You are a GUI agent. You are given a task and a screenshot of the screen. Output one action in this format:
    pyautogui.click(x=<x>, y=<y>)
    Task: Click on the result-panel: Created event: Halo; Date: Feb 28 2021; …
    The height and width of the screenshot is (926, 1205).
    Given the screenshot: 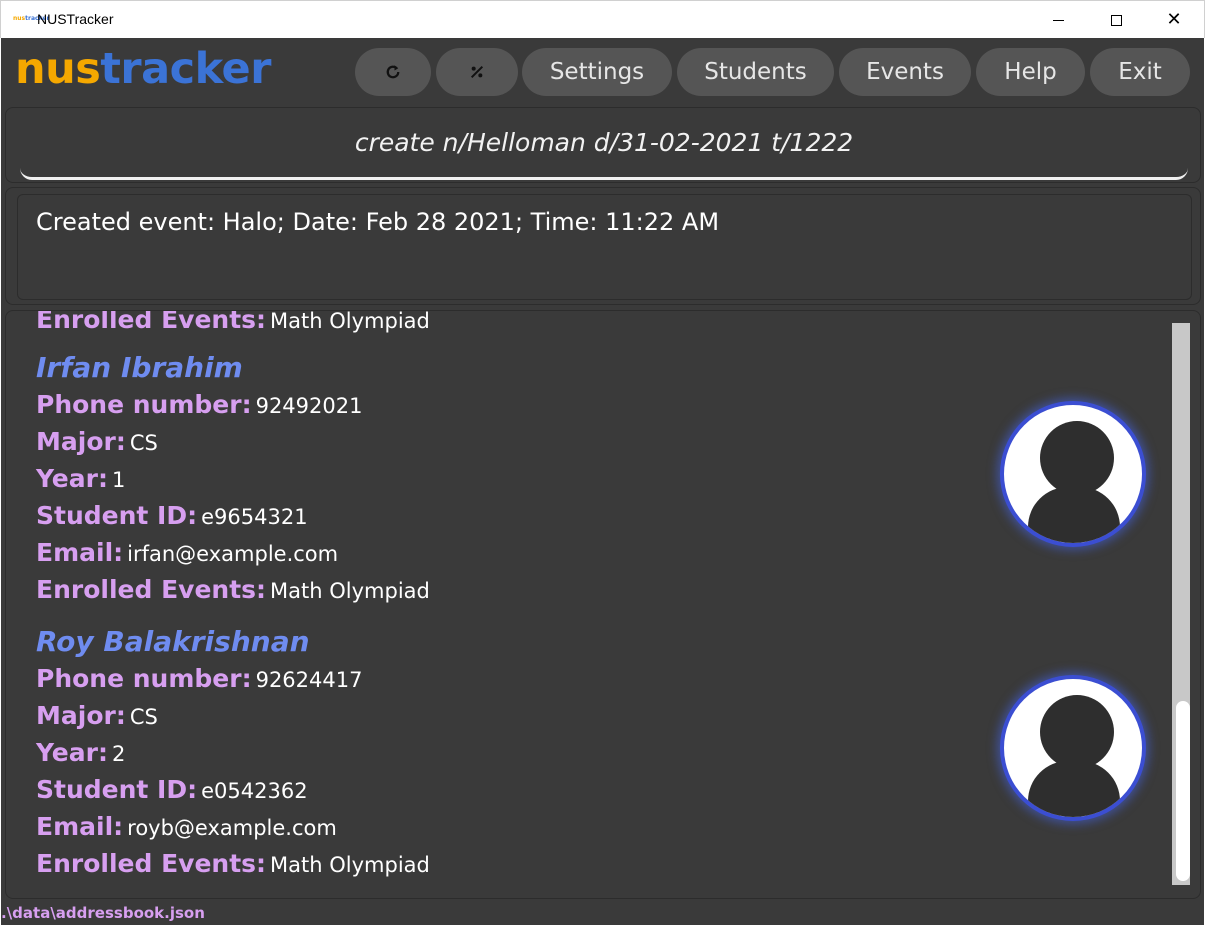 What is the action you would take?
    pyautogui.click(x=603, y=246)
    